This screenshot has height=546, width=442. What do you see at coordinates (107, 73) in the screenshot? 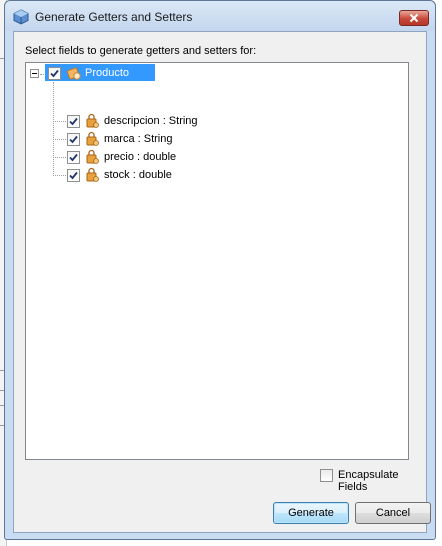
I see `tree-root-label: Producto` at bounding box center [107, 73].